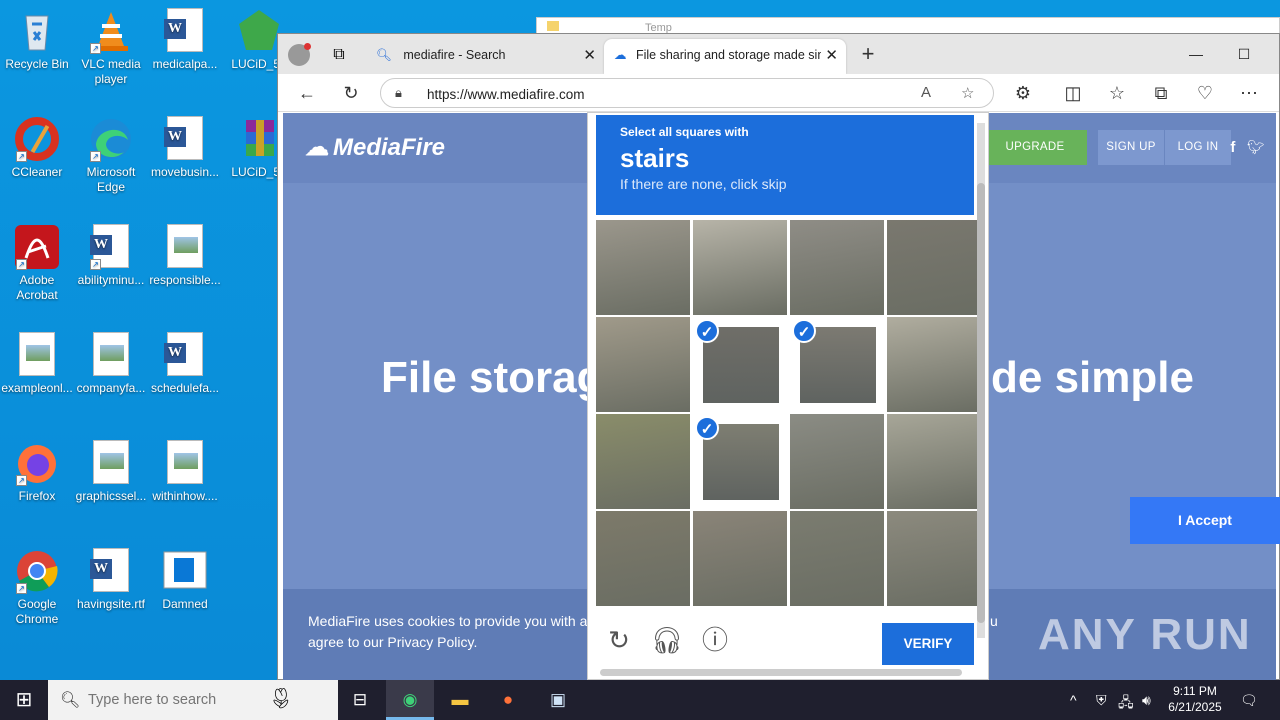 Image resolution: width=1280 pixels, height=720 pixels. What do you see at coordinates (485, 56) in the screenshot?
I see `tab-mediafire-search: 🔍︎ mediafire - Search ✕` at bounding box center [485, 56].